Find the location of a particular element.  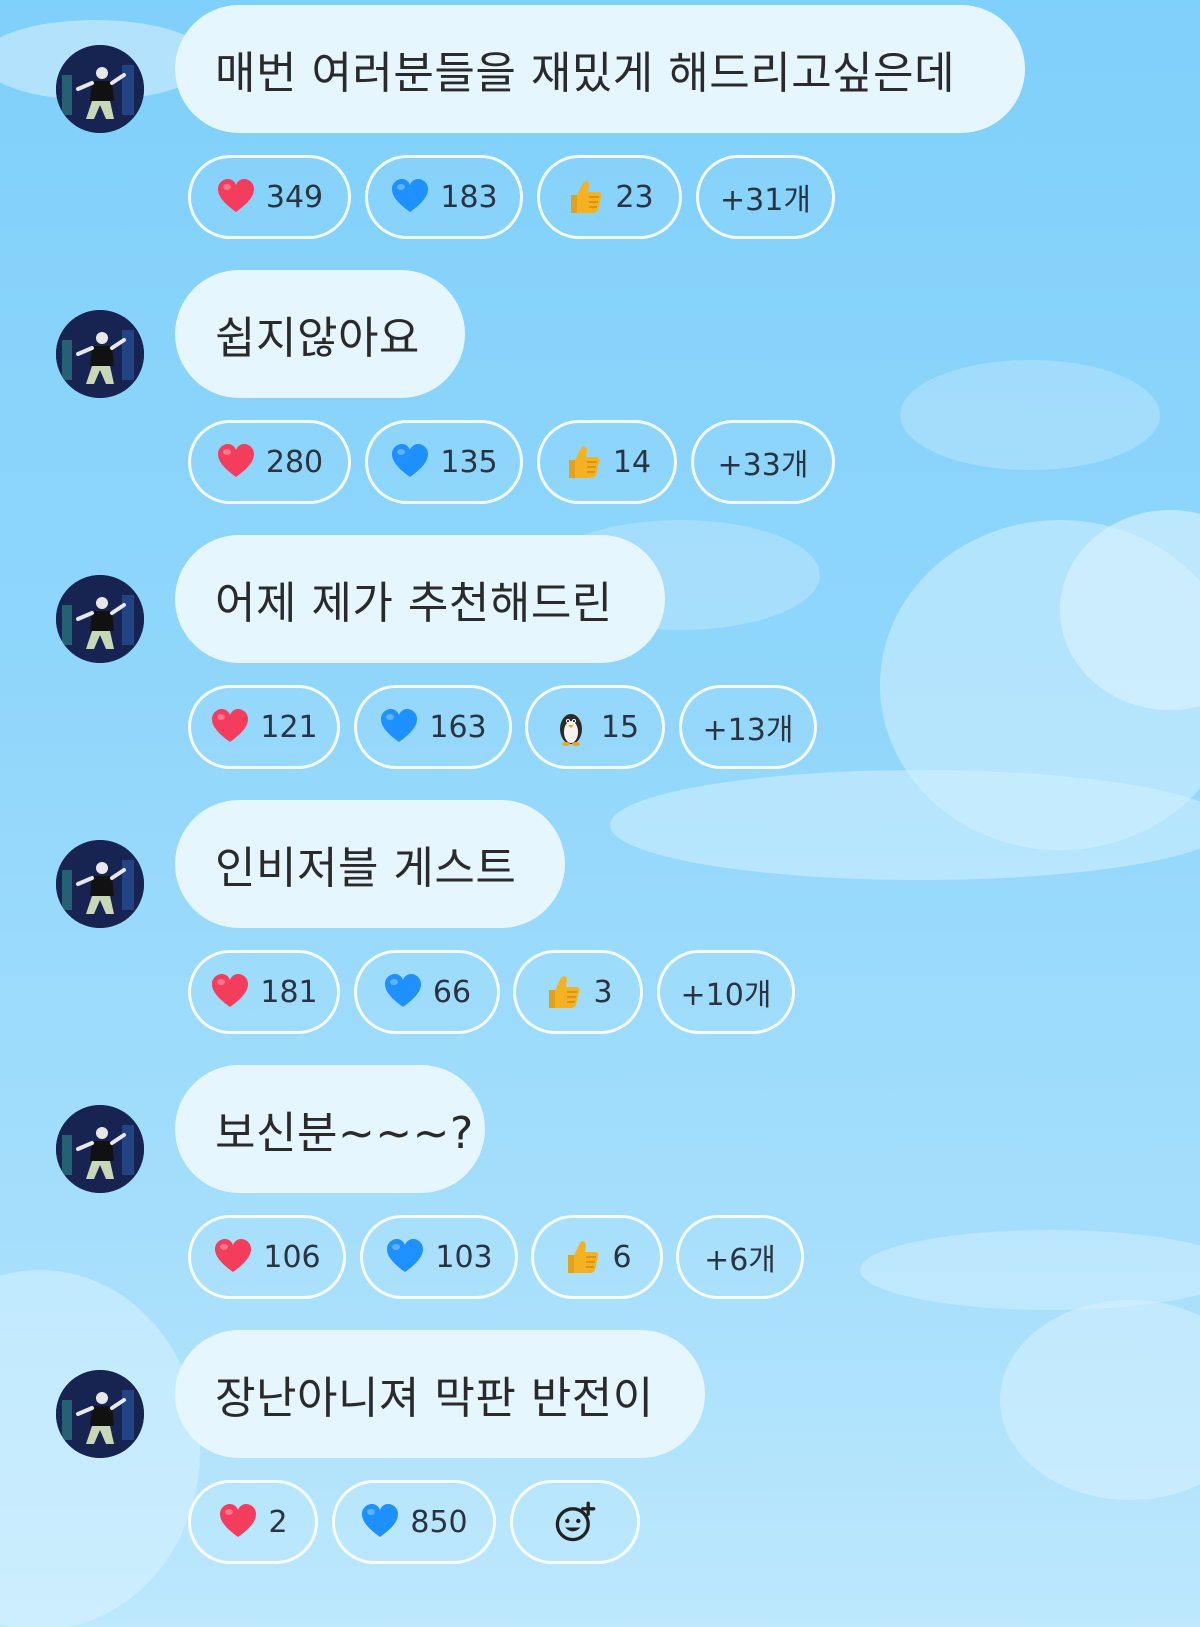

reaction-pill: 183 is located at coordinates (444, 197).